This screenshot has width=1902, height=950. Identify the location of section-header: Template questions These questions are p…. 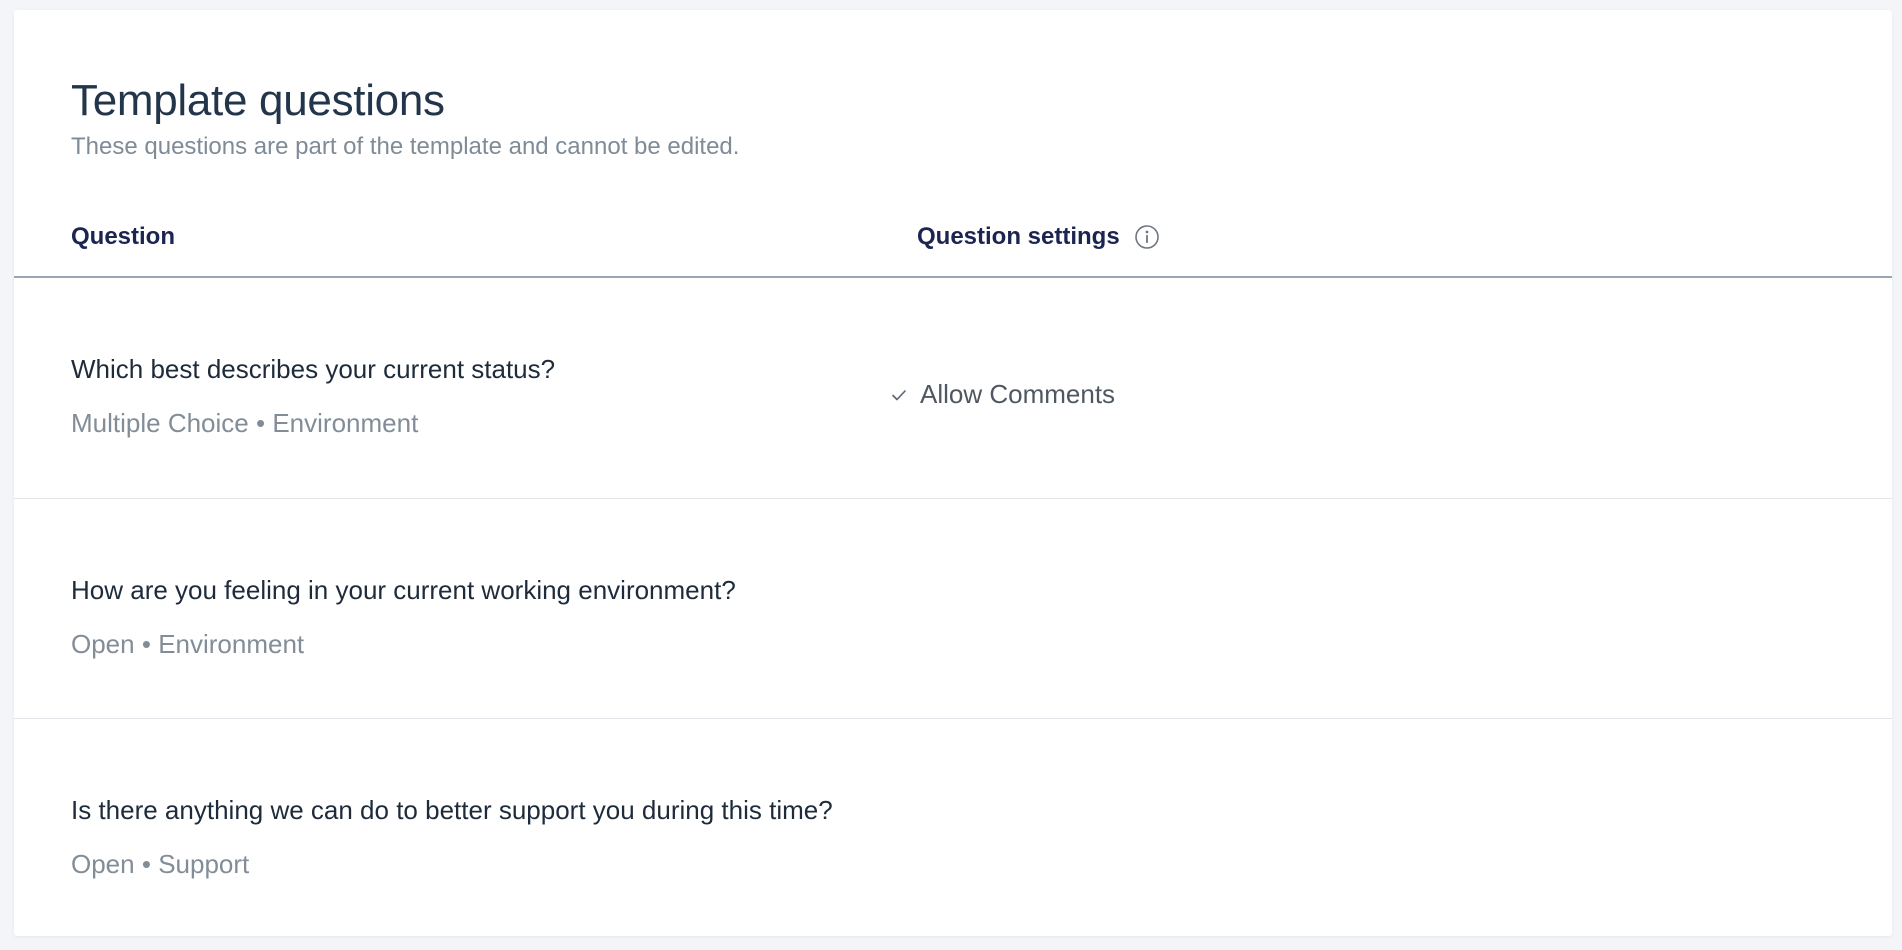
(405, 118).